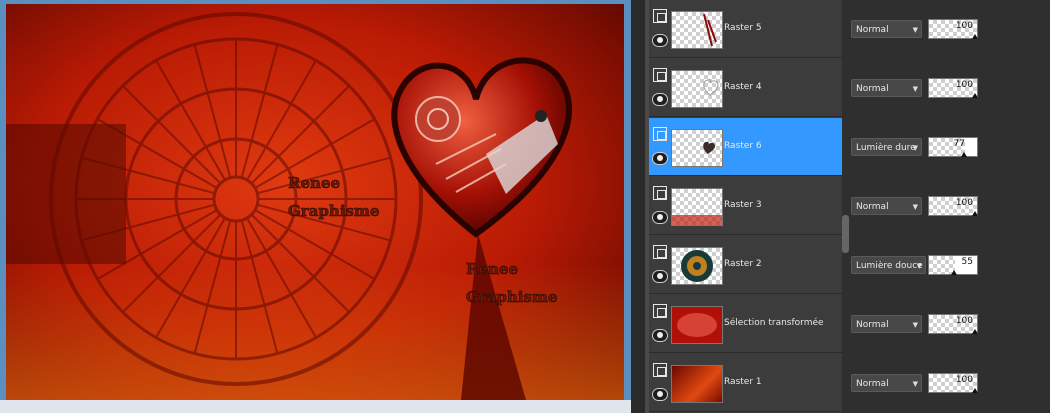 The image size is (1050, 413). What do you see at coordinates (511, 297) in the screenshot?
I see `watermark-line-4: Graphisme` at bounding box center [511, 297].